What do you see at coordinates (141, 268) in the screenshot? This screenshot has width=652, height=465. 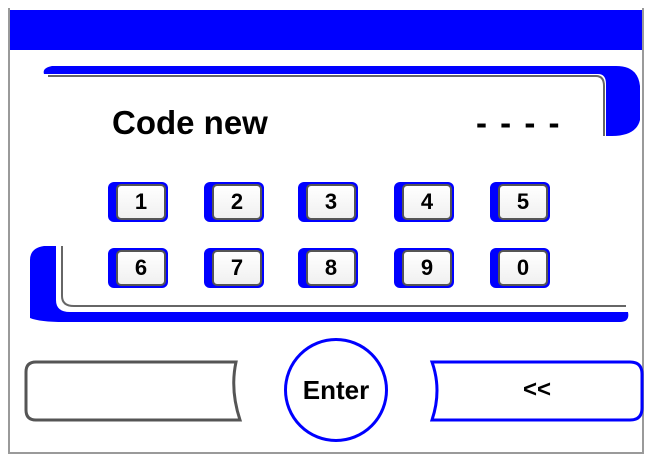 I see `key-label: 6` at bounding box center [141, 268].